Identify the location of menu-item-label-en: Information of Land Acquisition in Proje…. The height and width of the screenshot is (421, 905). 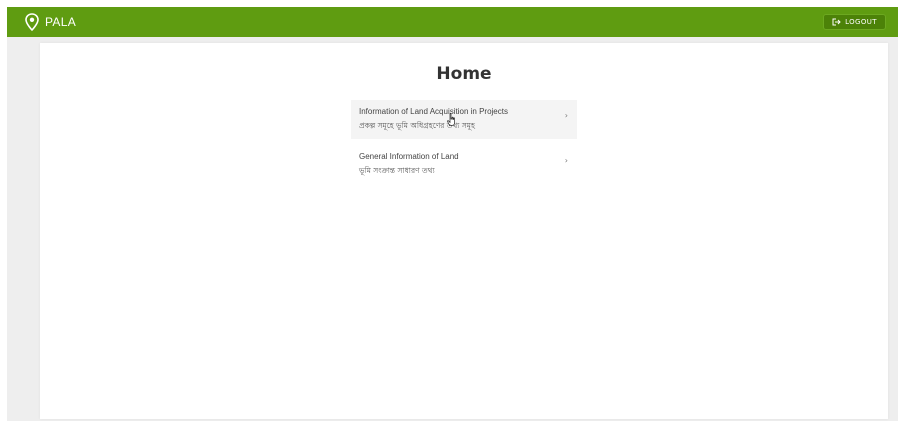
(433, 111).